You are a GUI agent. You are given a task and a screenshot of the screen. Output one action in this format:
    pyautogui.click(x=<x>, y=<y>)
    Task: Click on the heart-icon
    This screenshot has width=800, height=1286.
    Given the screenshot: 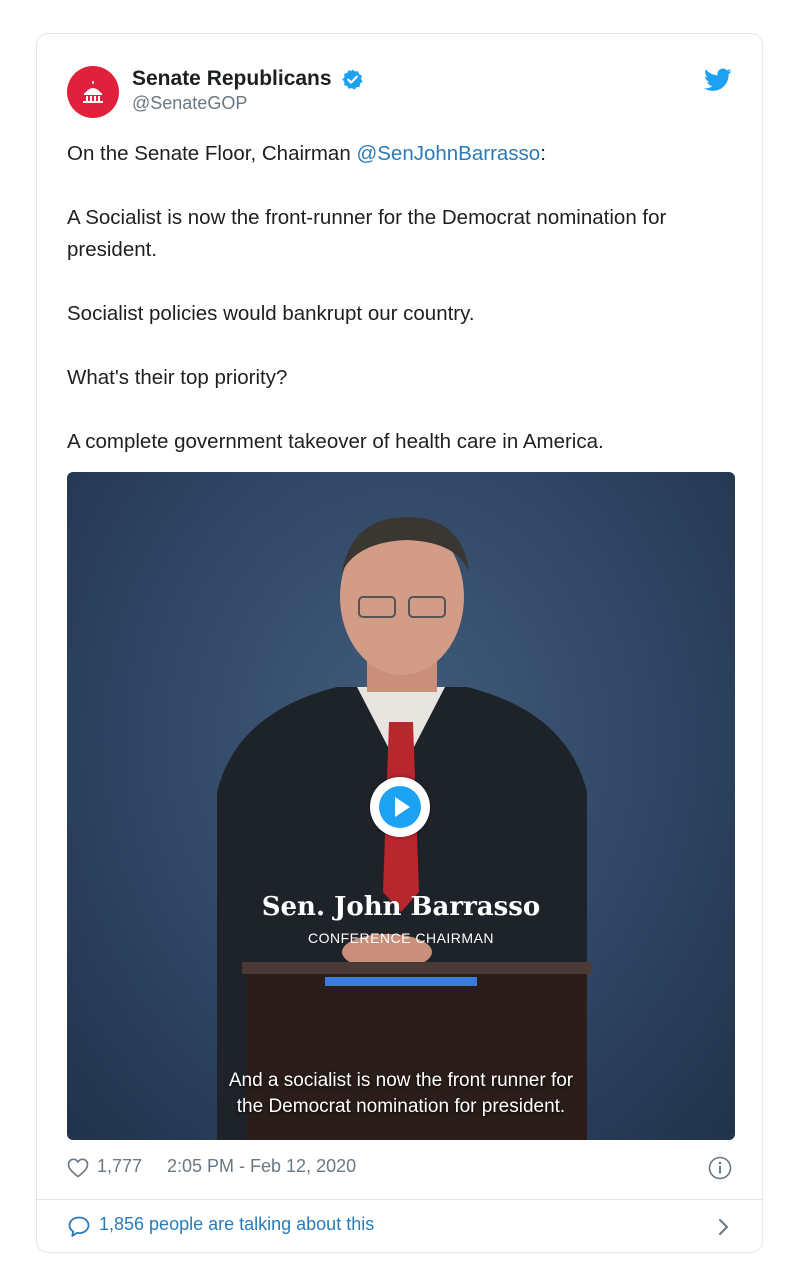 What is the action you would take?
    pyautogui.click(x=78, y=1168)
    